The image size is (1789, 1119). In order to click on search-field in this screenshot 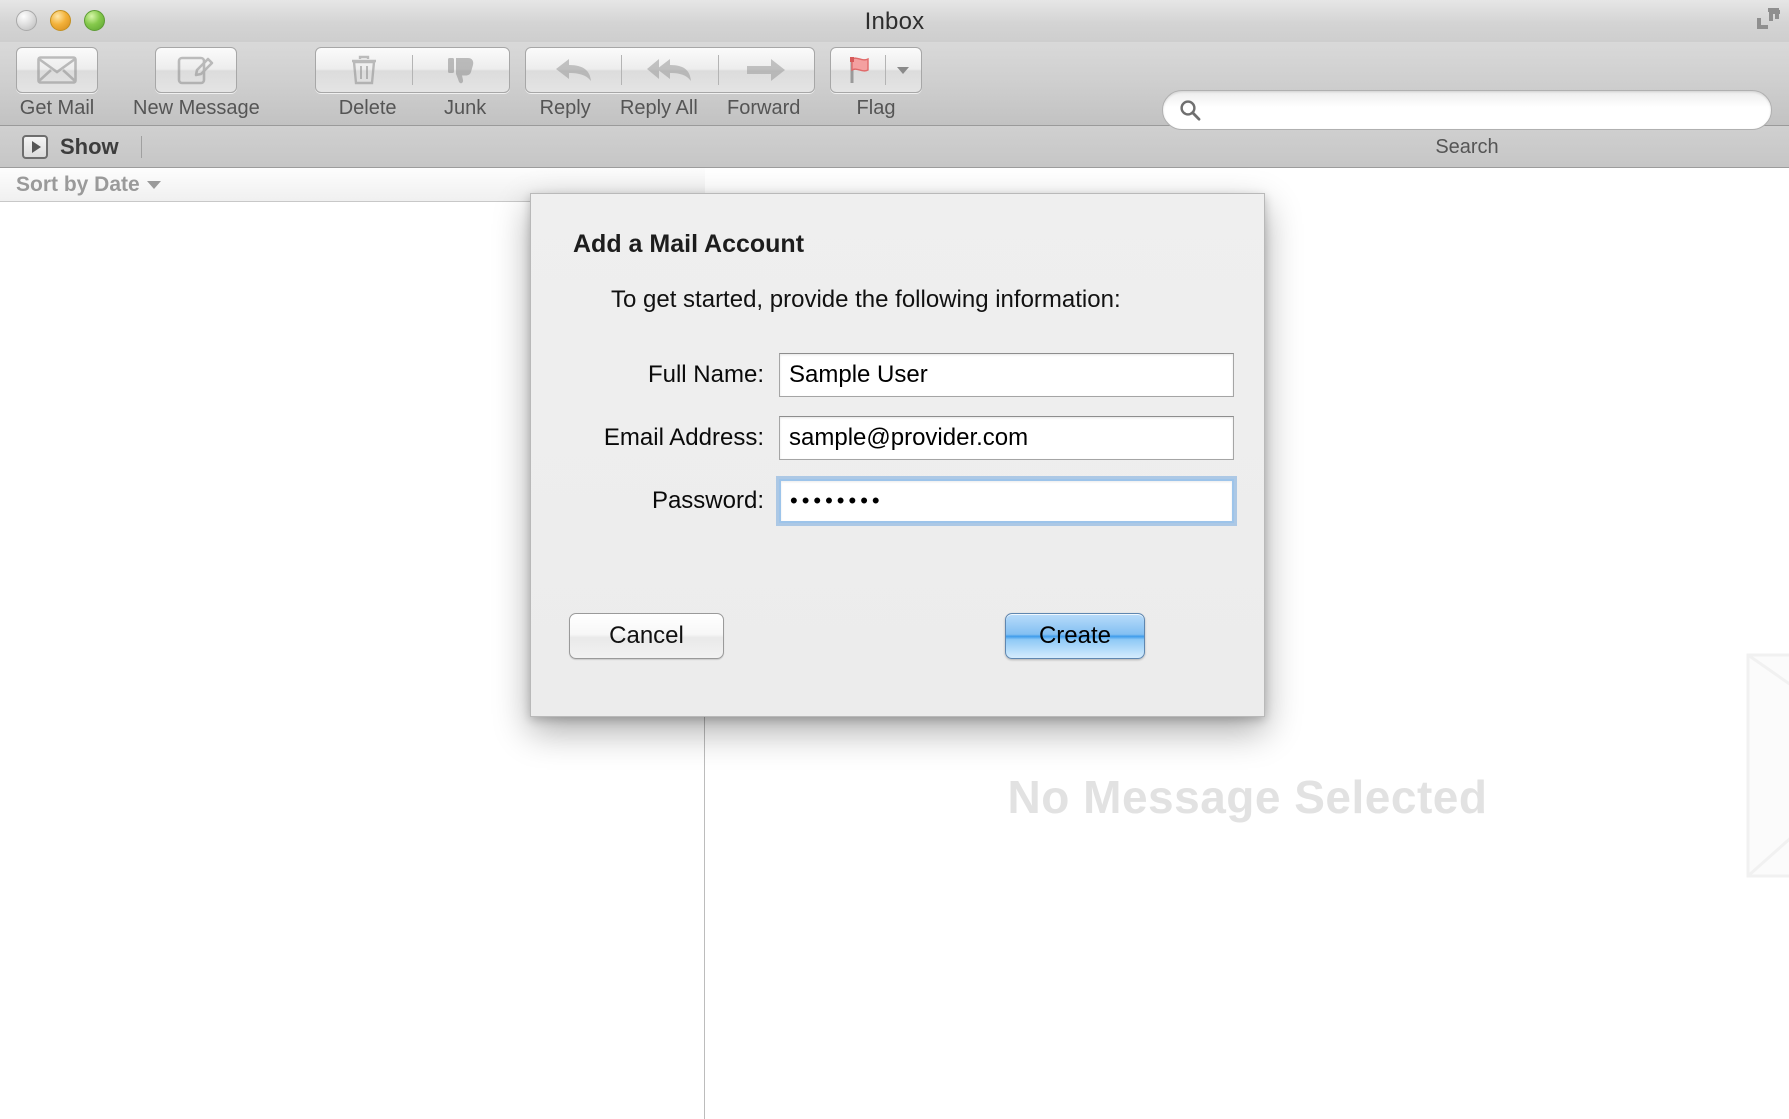, I will do `click(1467, 110)`.